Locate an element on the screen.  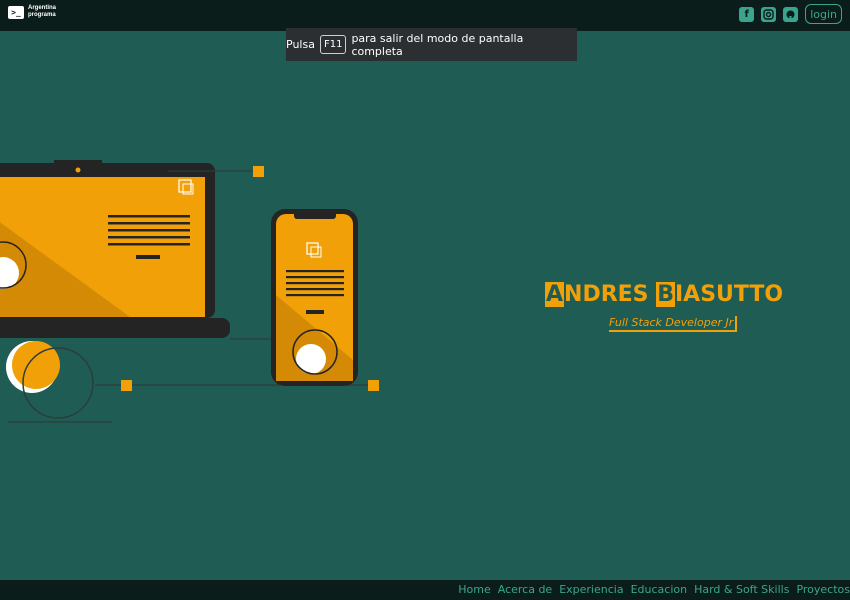
github-icon is located at coordinates (791, 14).